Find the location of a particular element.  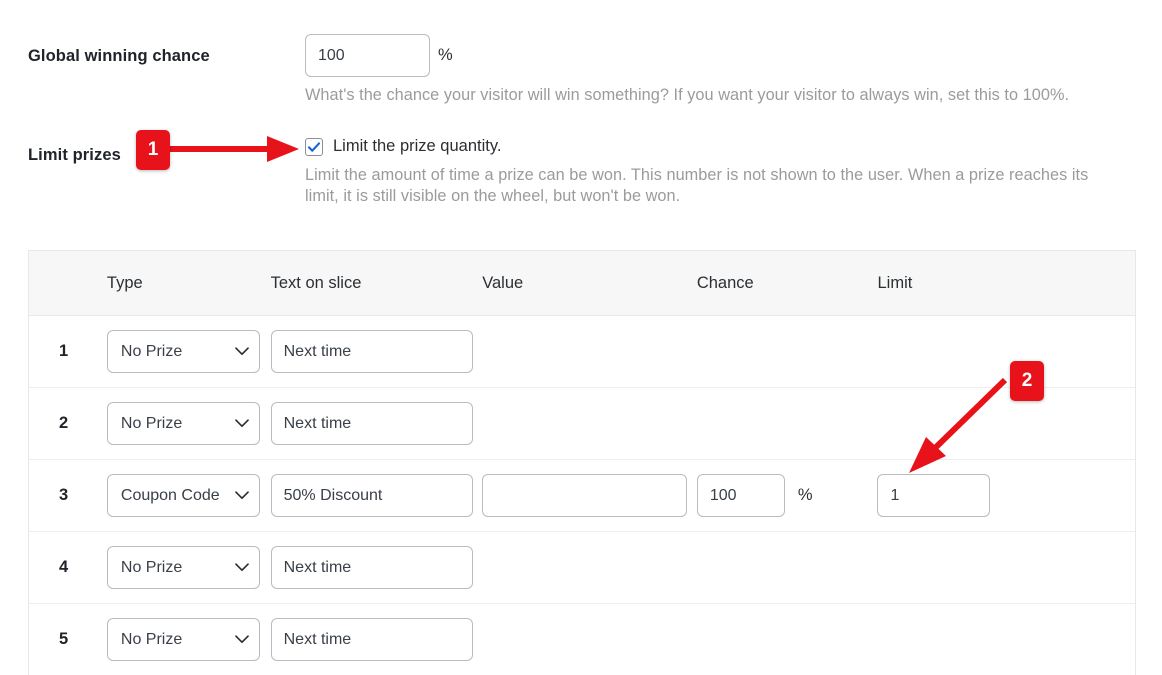

row-index: 2 is located at coordinates (64, 423).